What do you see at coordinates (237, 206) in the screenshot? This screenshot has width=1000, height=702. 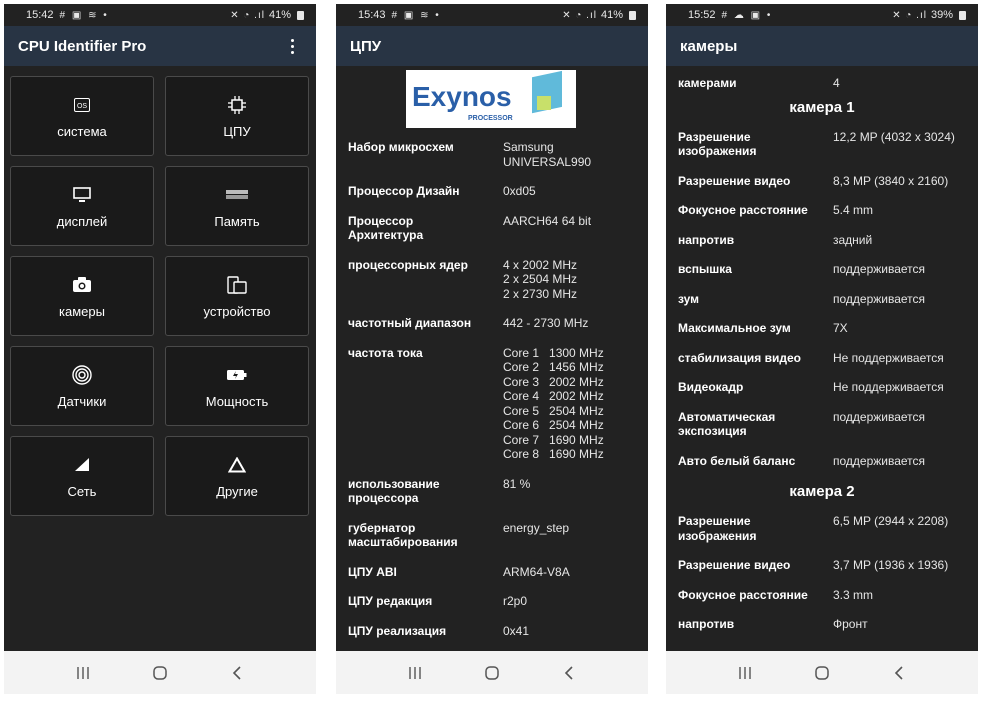 I see `tile-memory: Память` at bounding box center [237, 206].